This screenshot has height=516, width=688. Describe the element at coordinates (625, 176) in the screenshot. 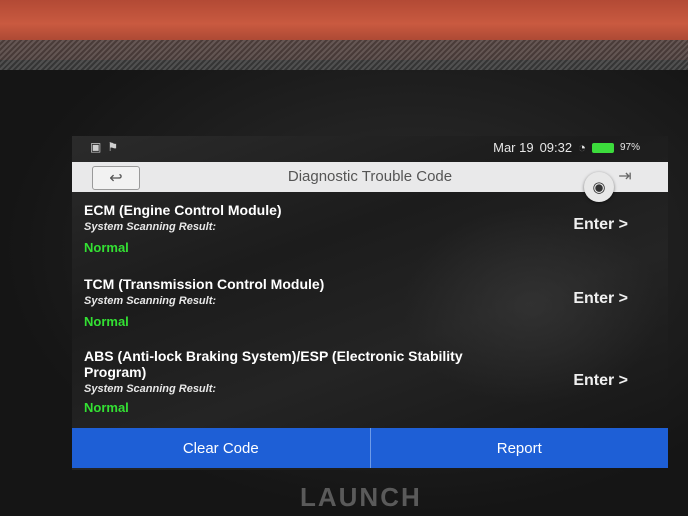

I see `exit-icon: ⇥` at that location.